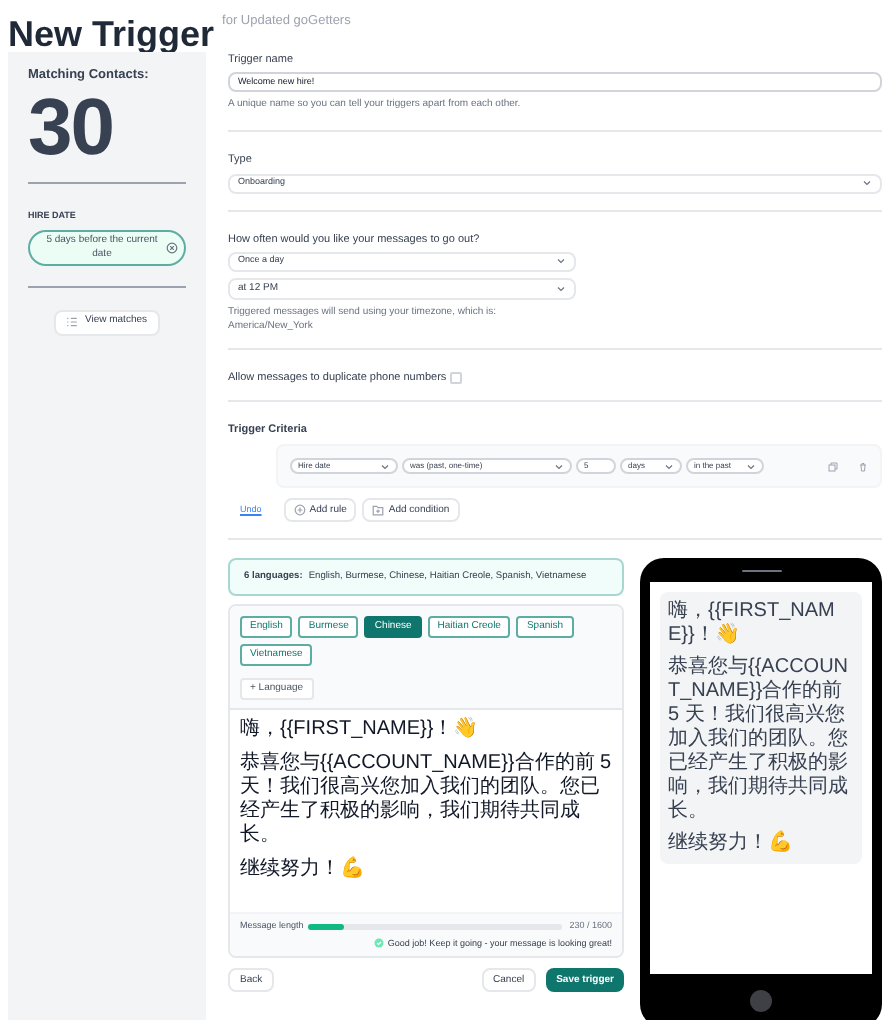  Describe the element at coordinates (863, 466) in the screenshot. I see `trash-icon` at that location.